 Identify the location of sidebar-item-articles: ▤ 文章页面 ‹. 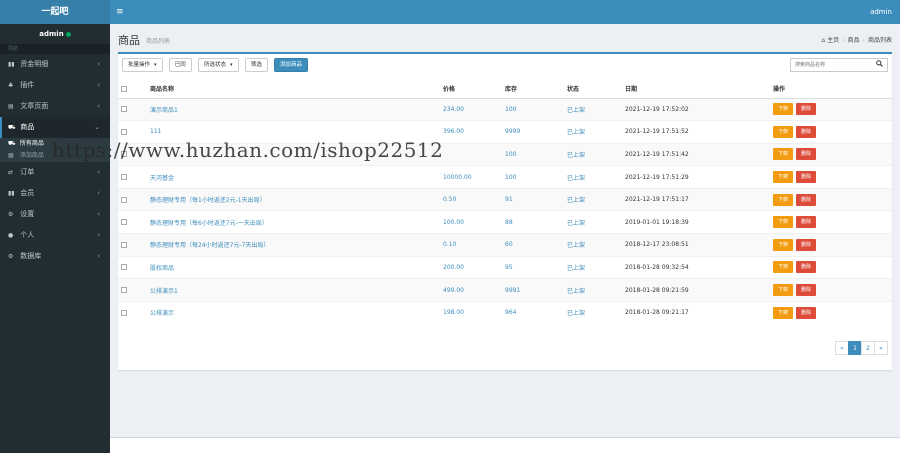
(55, 106).